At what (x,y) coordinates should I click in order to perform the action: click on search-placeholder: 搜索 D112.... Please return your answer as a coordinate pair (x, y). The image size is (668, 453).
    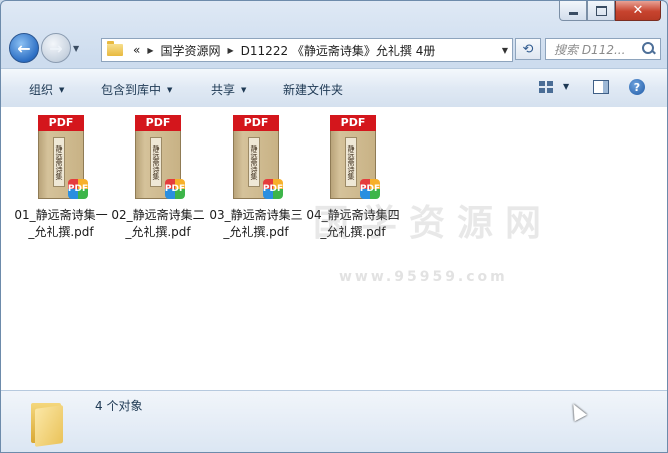
    Looking at the image, I should click on (590, 49).